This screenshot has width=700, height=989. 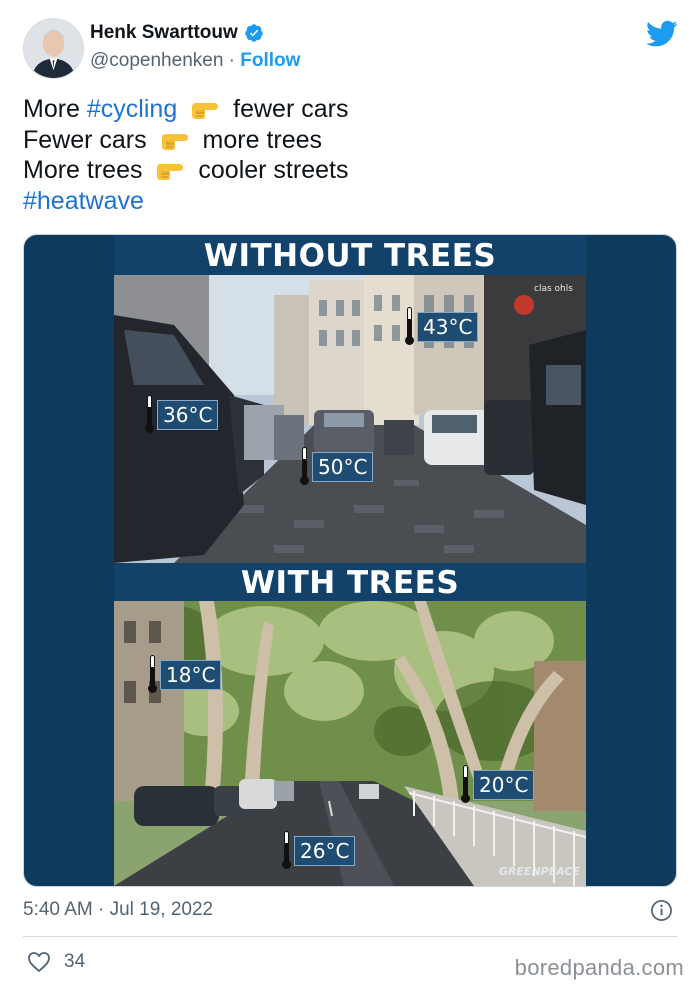 I want to click on like-count: 34, so click(x=75, y=961).